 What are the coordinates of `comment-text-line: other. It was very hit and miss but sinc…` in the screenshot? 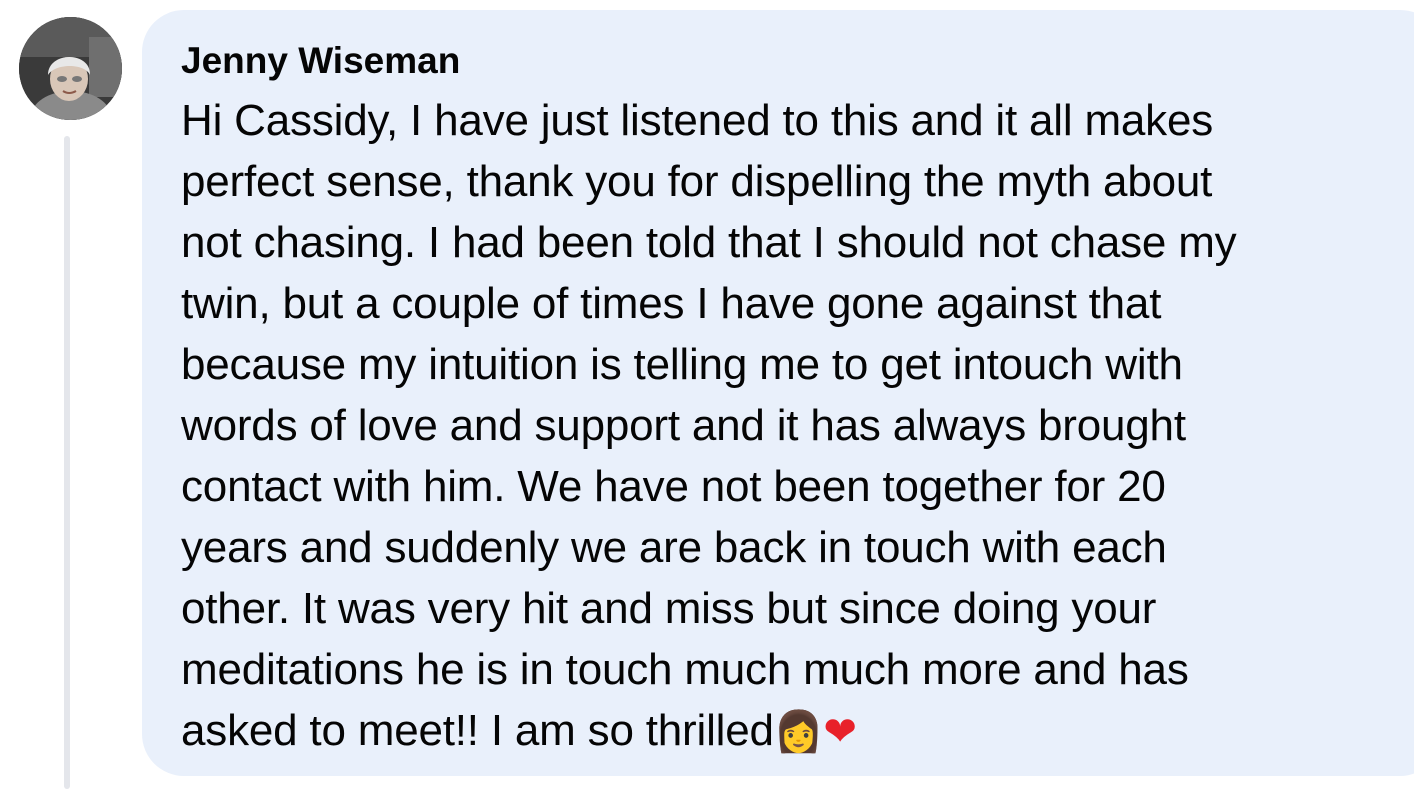 It's located at (669, 608).